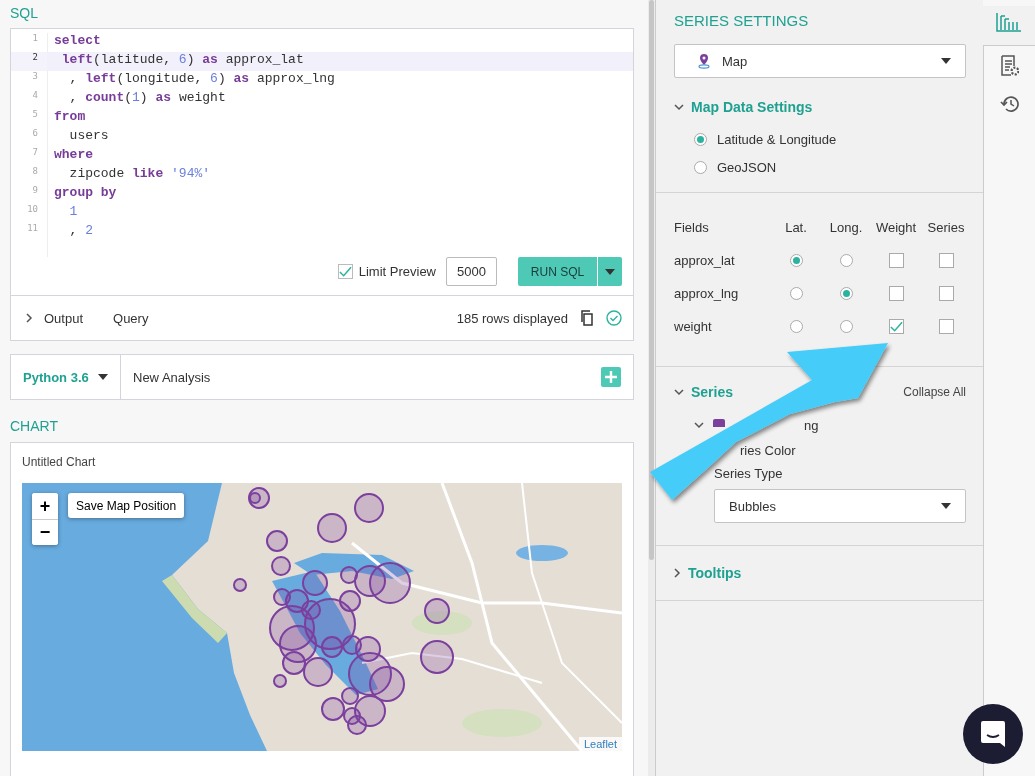 The image size is (1035, 776). What do you see at coordinates (340, 194) in the screenshot?
I see `code-line: group by` at bounding box center [340, 194].